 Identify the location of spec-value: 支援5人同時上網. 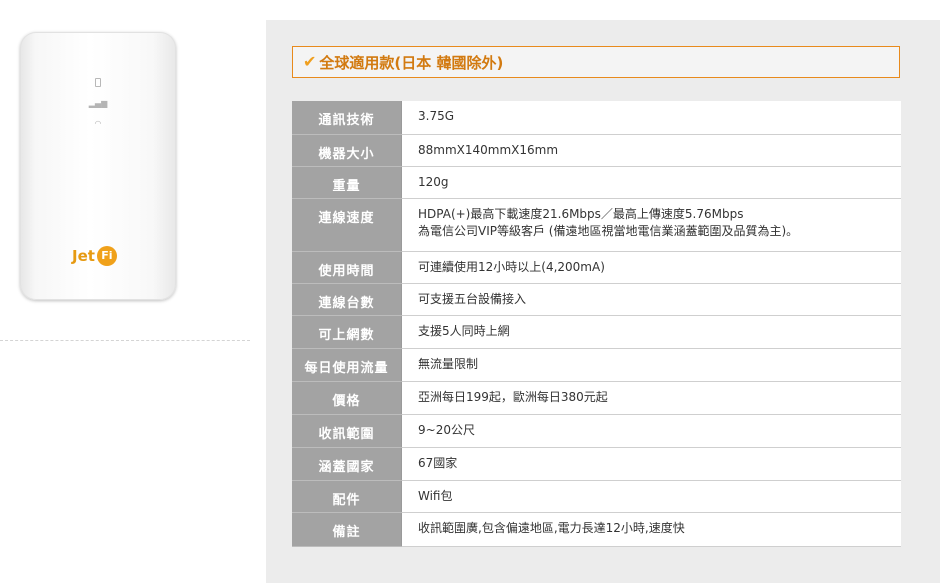
(651, 332).